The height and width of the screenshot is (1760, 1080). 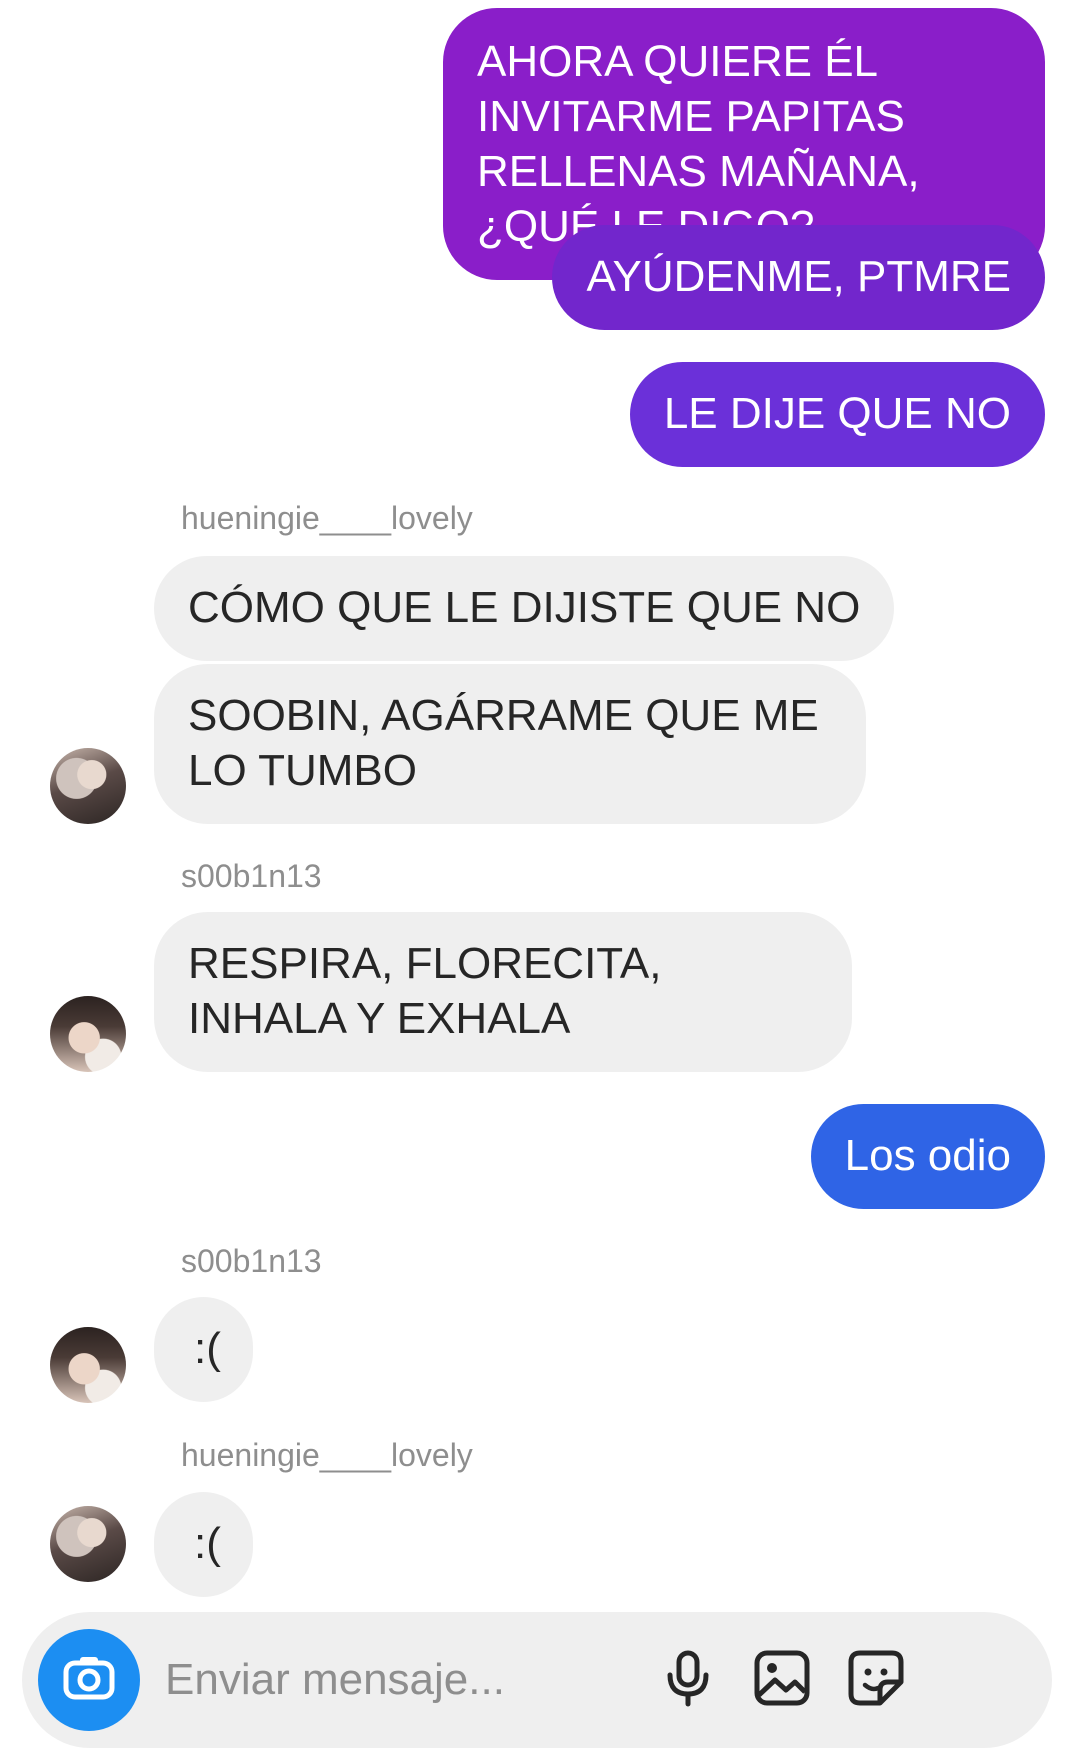 I want to click on message-input-wrapper, so click(x=425, y=1680).